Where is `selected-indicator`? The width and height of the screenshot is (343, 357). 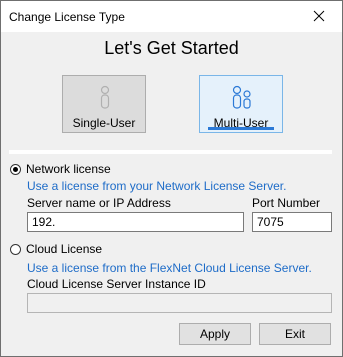 selected-indicator is located at coordinates (241, 128).